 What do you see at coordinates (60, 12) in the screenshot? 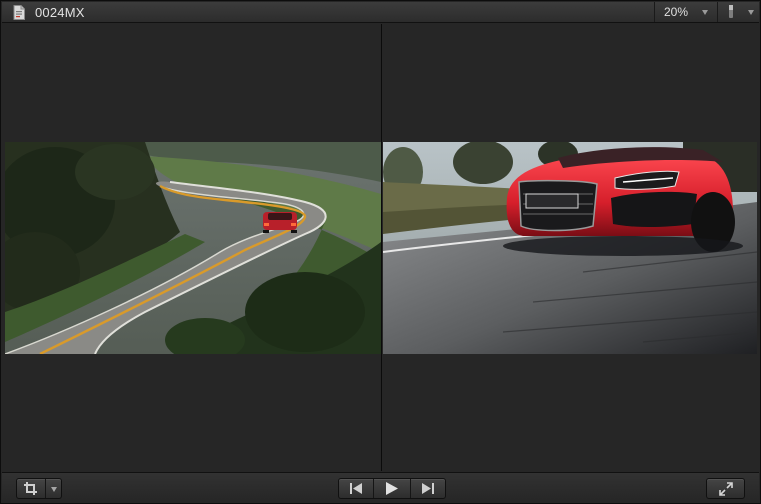
I see `clip-name: 0024MX` at bounding box center [60, 12].